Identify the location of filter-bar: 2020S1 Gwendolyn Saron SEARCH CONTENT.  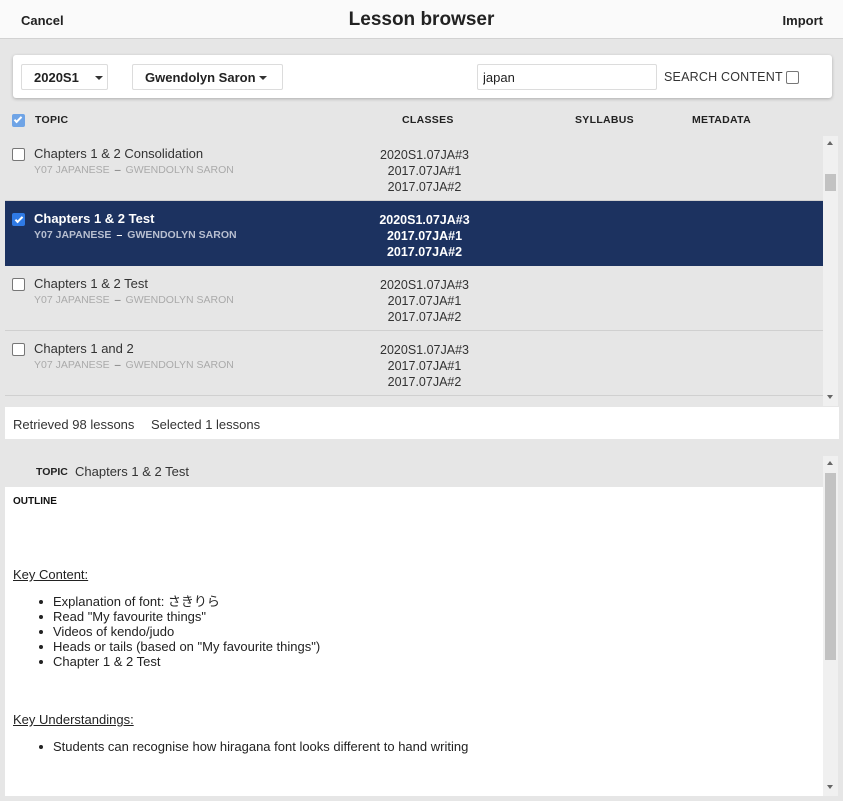
(422, 76).